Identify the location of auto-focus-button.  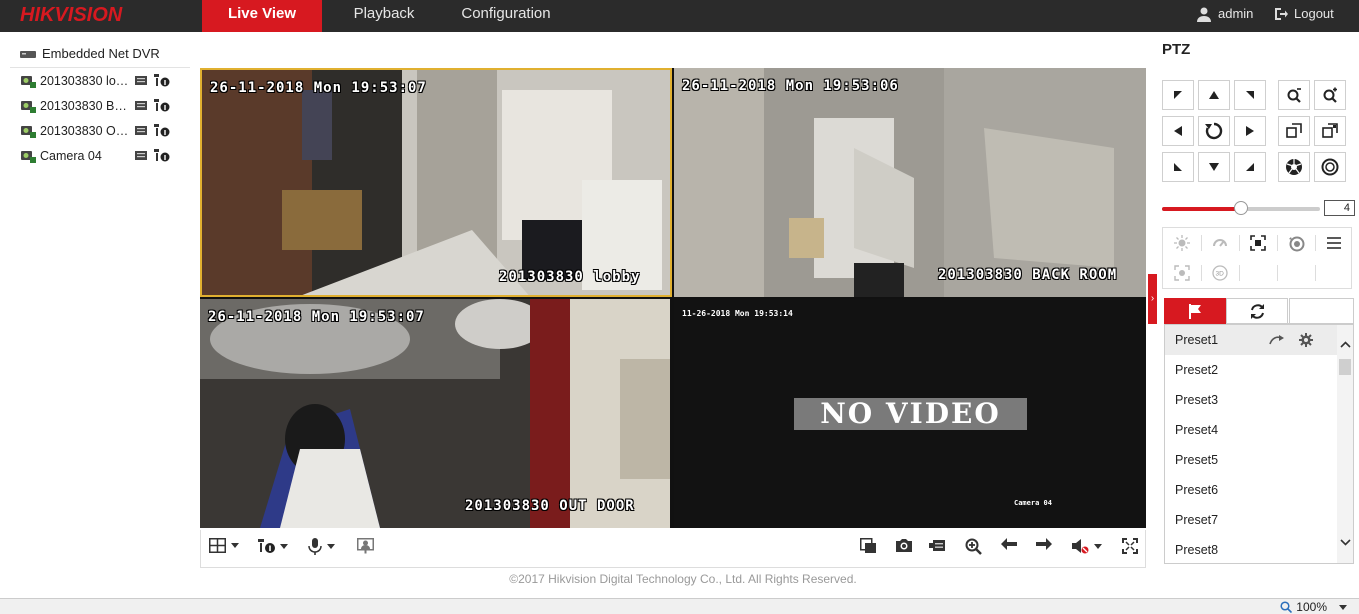
(1258, 243).